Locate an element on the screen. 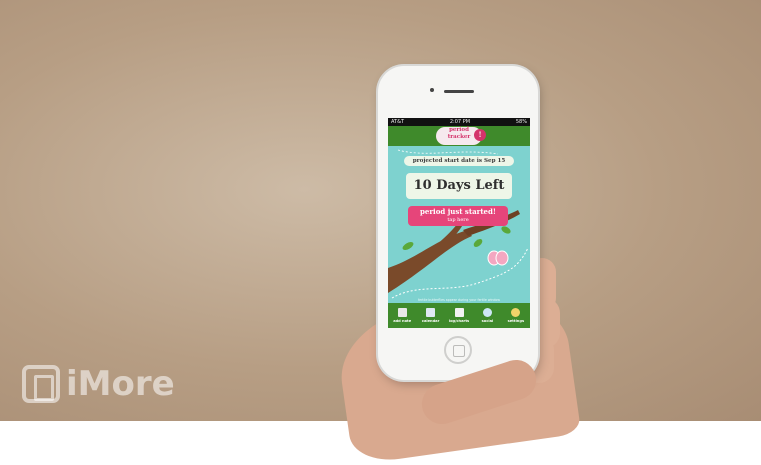 The image size is (761, 465). period-started-label: period just started! is located at coordinates (458, 211).